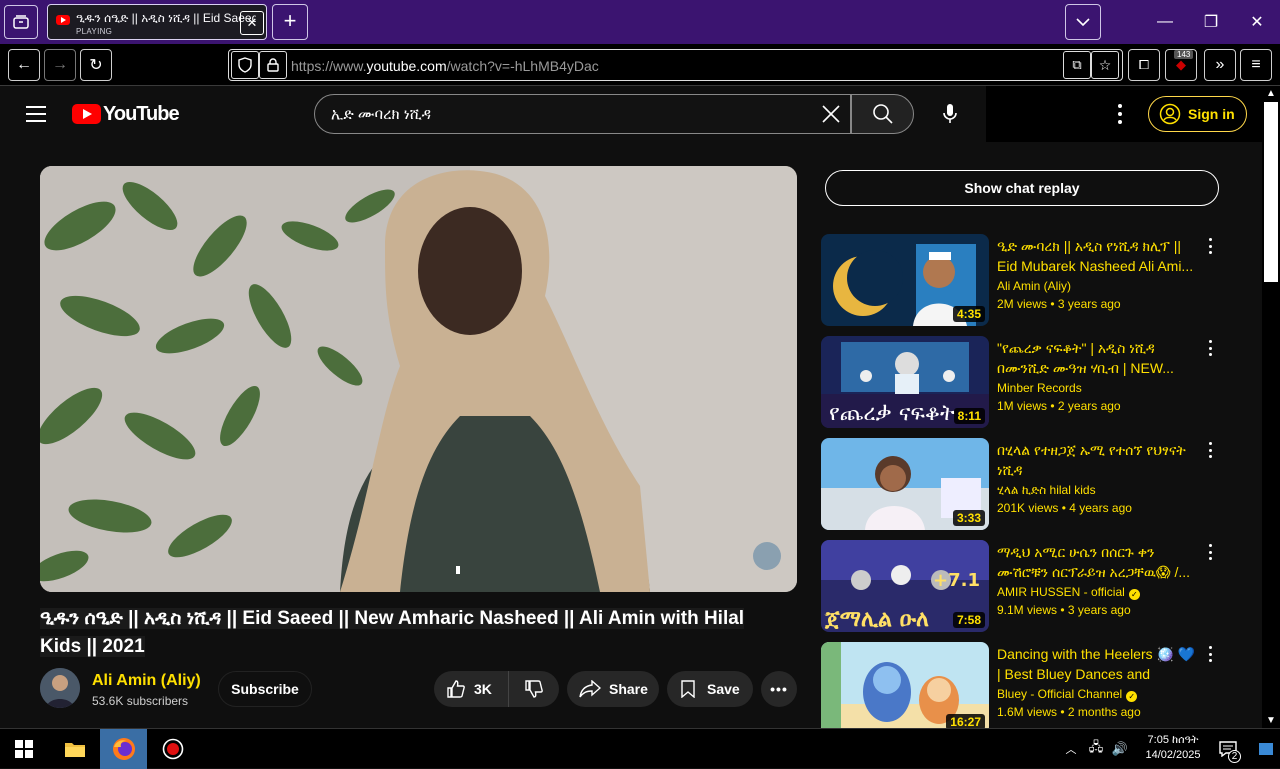  What do you see at coordinates (265, 689) in the screenshot?
I see `subscribe-button: Subscribe` at bounding box center [265, 689].